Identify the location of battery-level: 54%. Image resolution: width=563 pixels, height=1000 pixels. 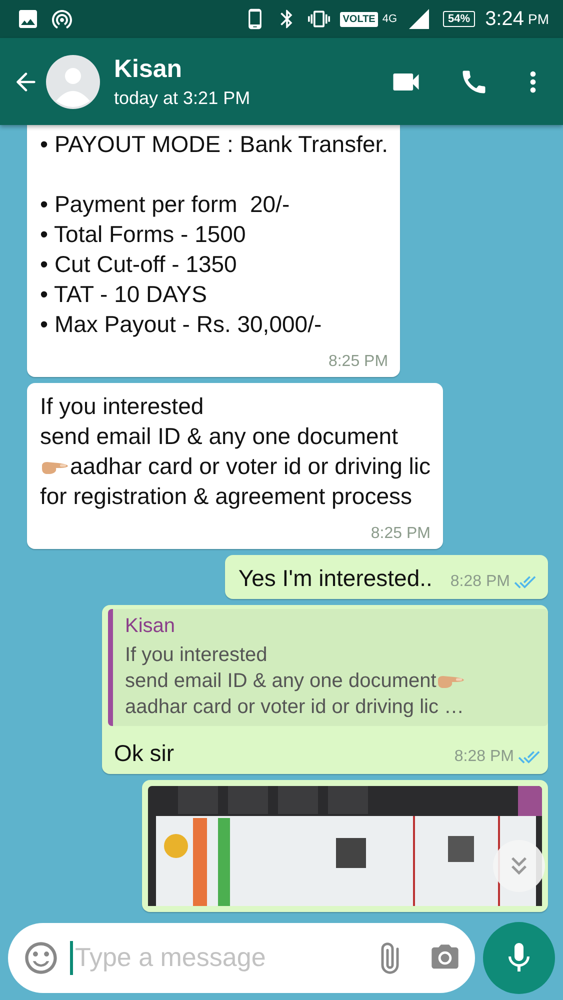
(459, 19).